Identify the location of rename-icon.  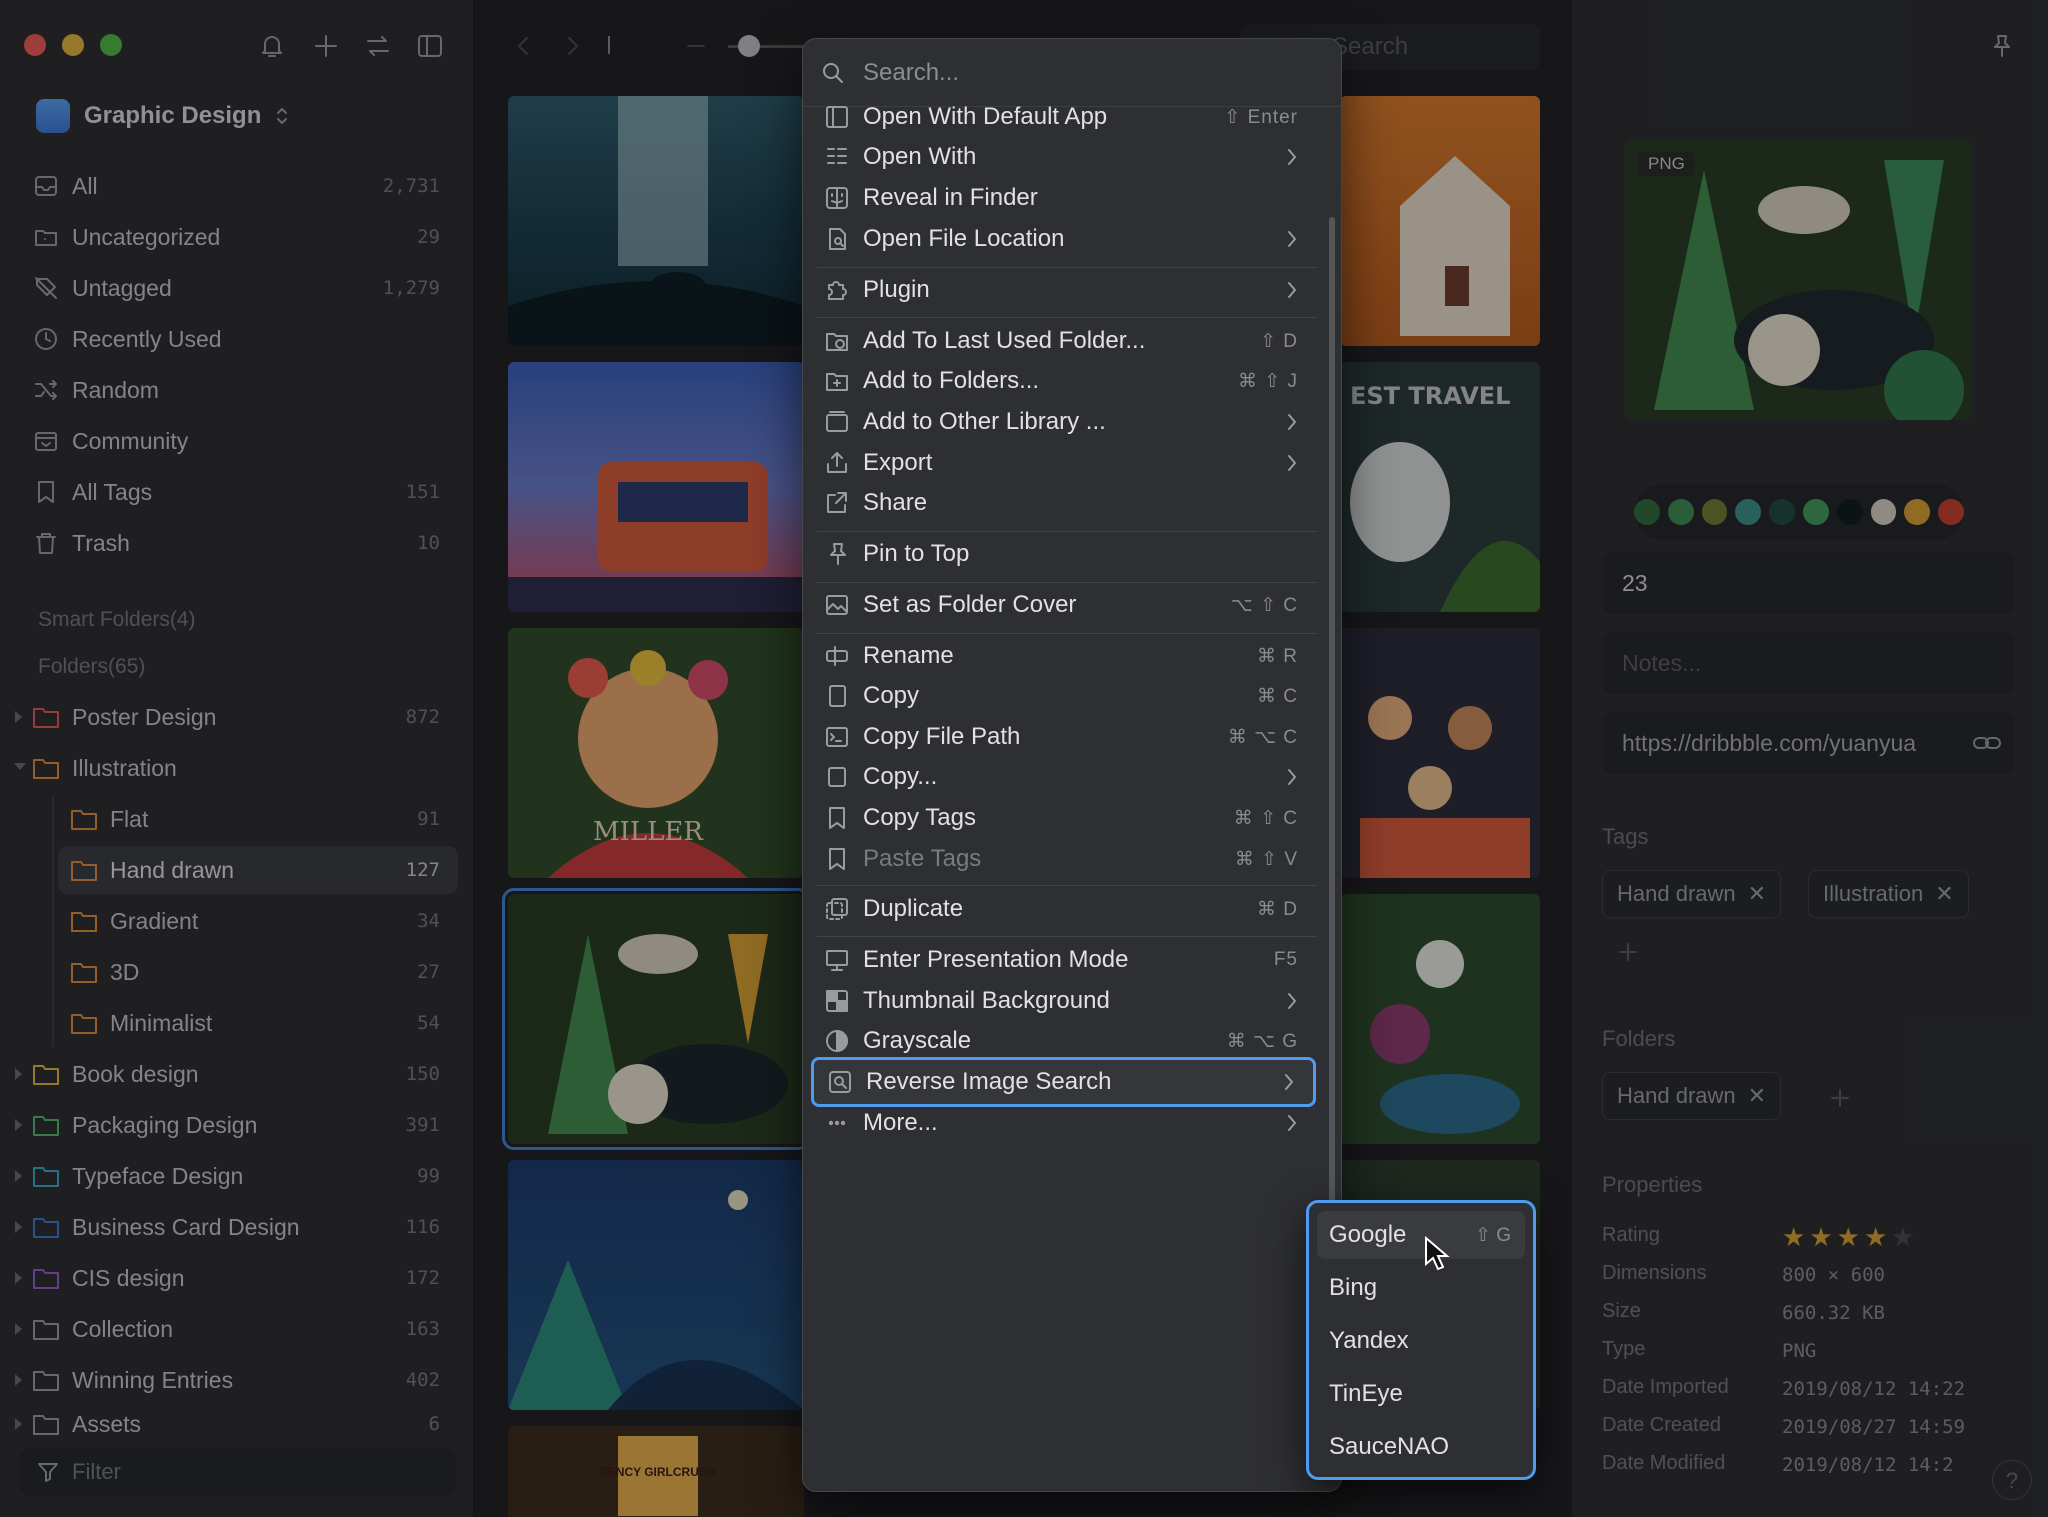
(837, 656).